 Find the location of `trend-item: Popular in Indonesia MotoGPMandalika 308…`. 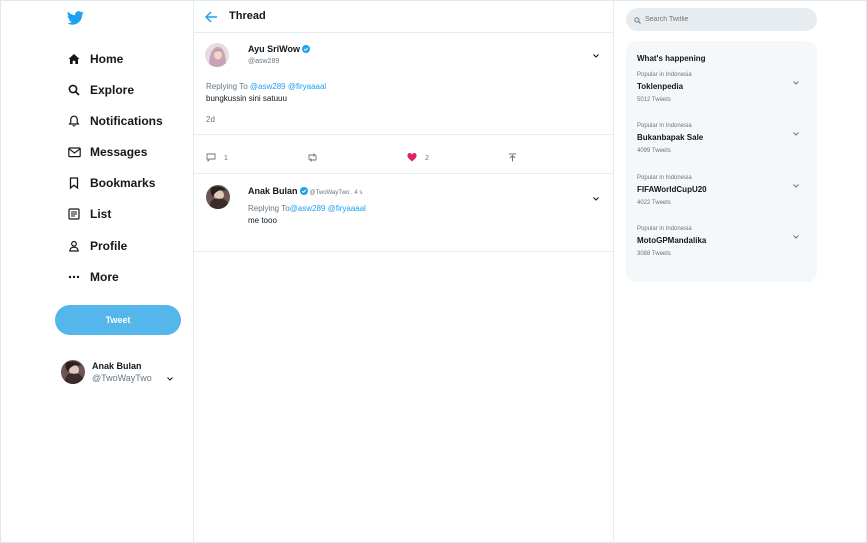

trend-item: Popular in Indonesia MotoGPMandalika 308… is located at coordinates (722, 247).